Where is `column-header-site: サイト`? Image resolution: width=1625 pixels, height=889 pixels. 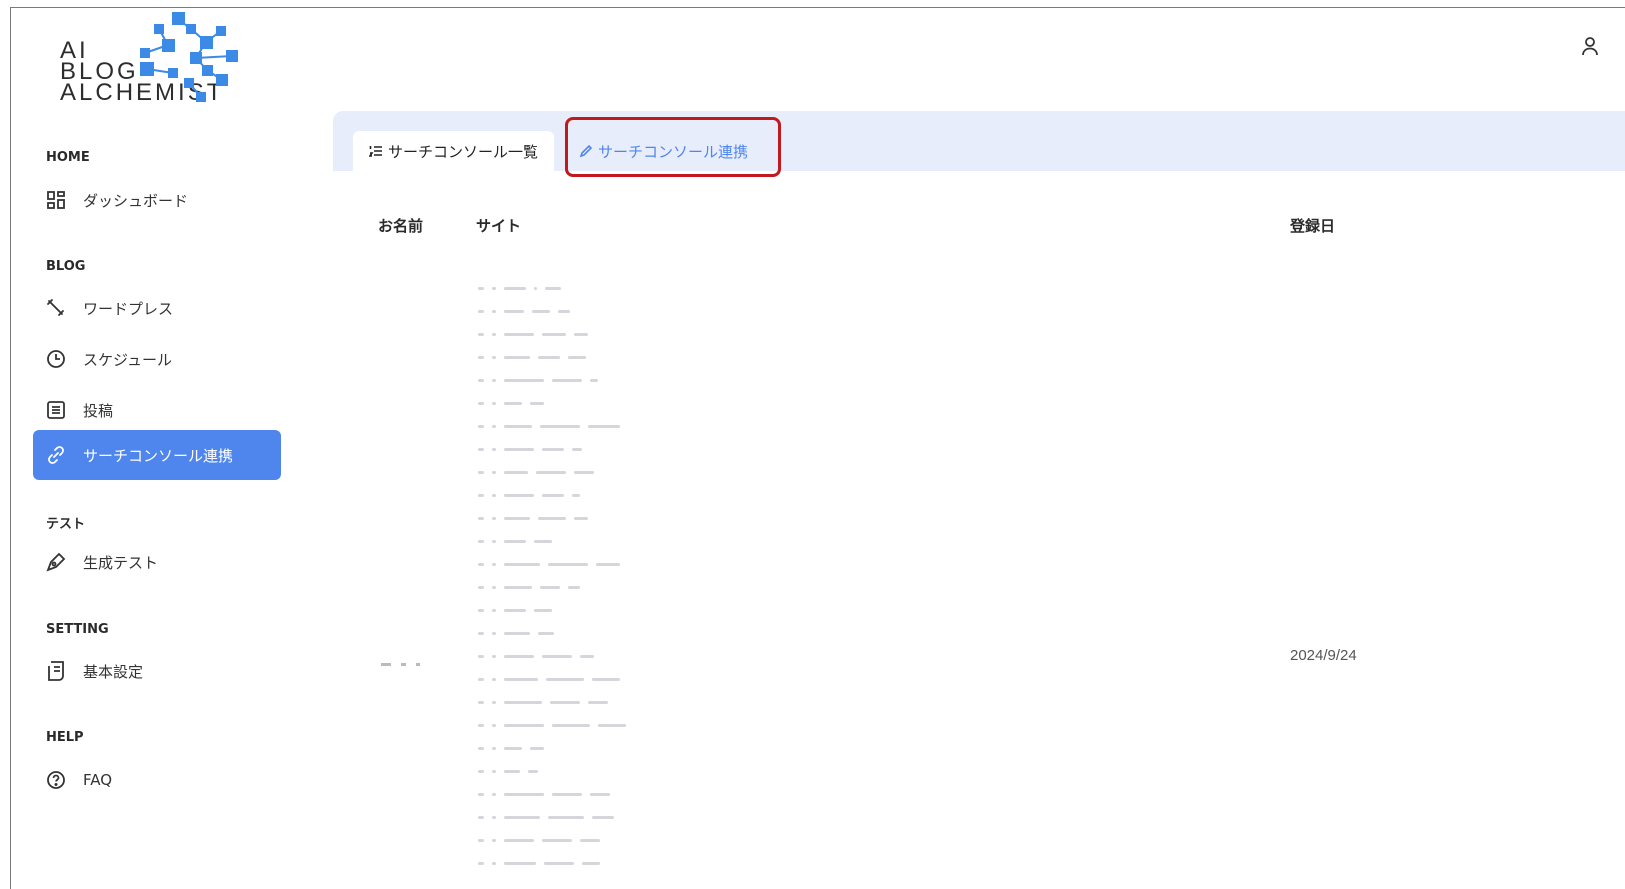 column-header-site: サイト is located at coordinates (499, 226).